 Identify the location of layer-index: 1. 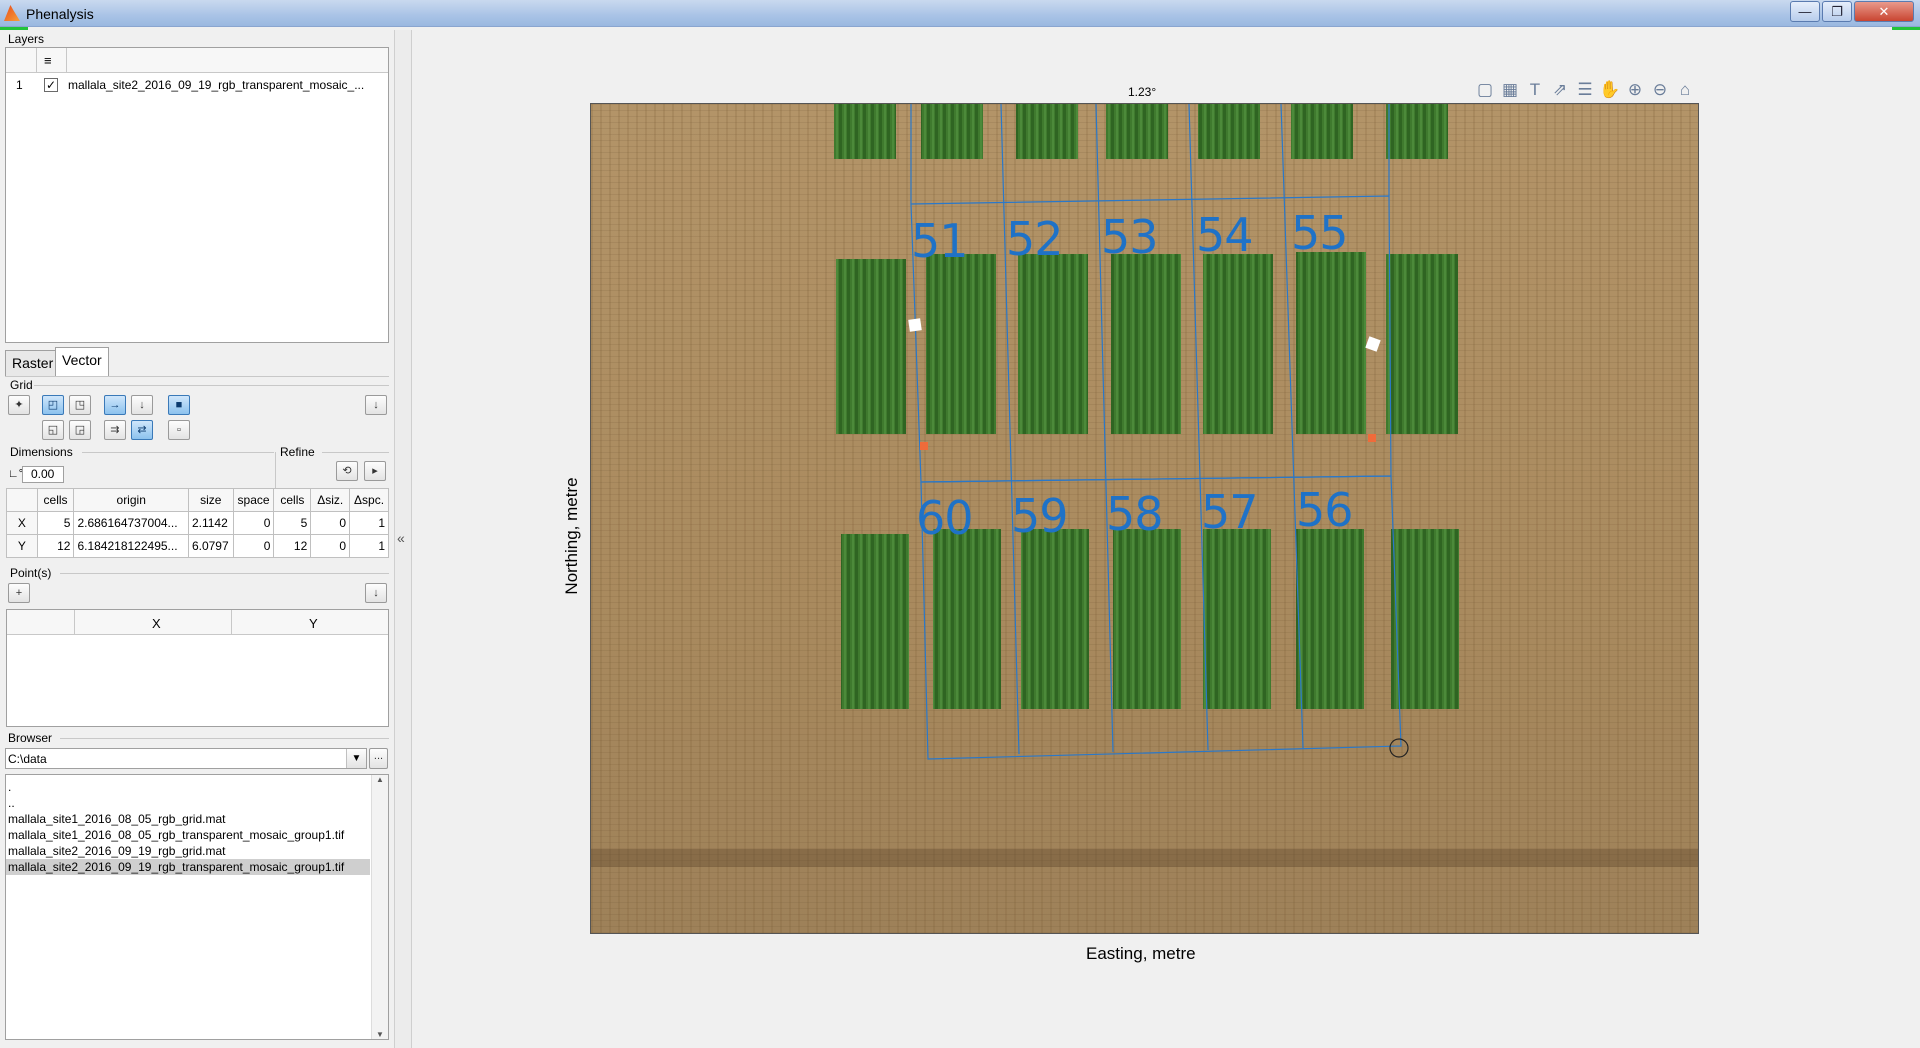
(19, 85).